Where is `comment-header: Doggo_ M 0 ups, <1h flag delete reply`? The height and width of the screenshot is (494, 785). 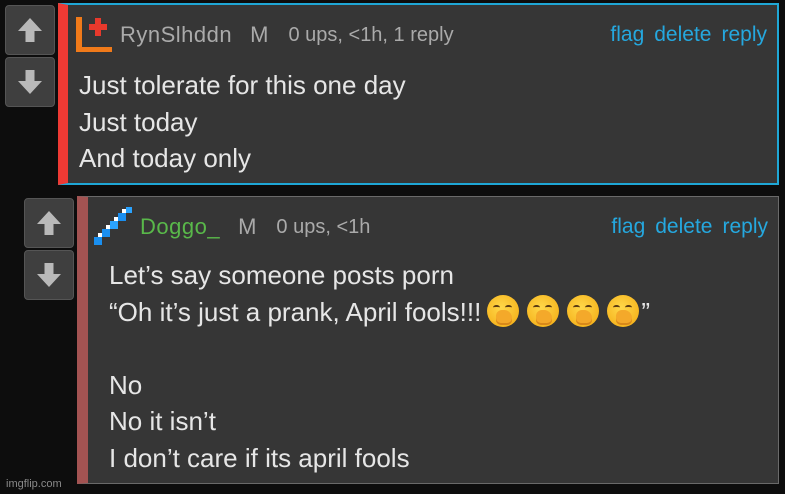
comment-header: Doggo_ M 0 ups, <1h flag delete reply is located at coordinates (431, 226).